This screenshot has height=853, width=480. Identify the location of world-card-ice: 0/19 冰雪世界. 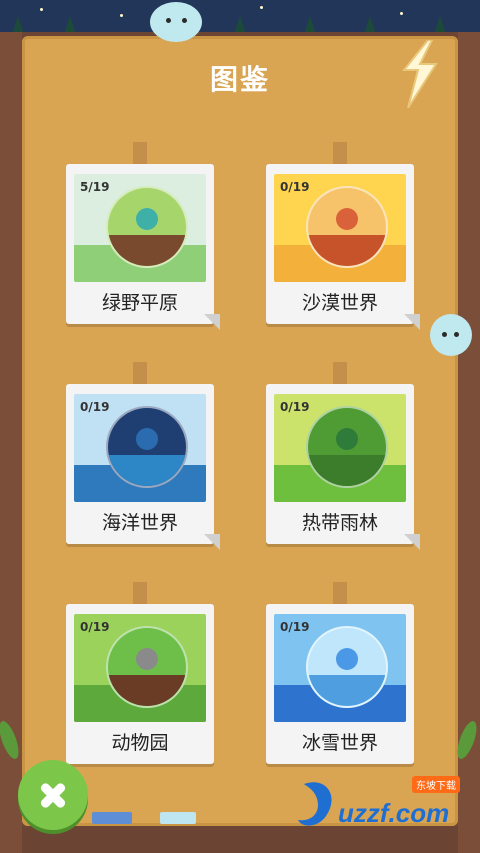
(340, 673).